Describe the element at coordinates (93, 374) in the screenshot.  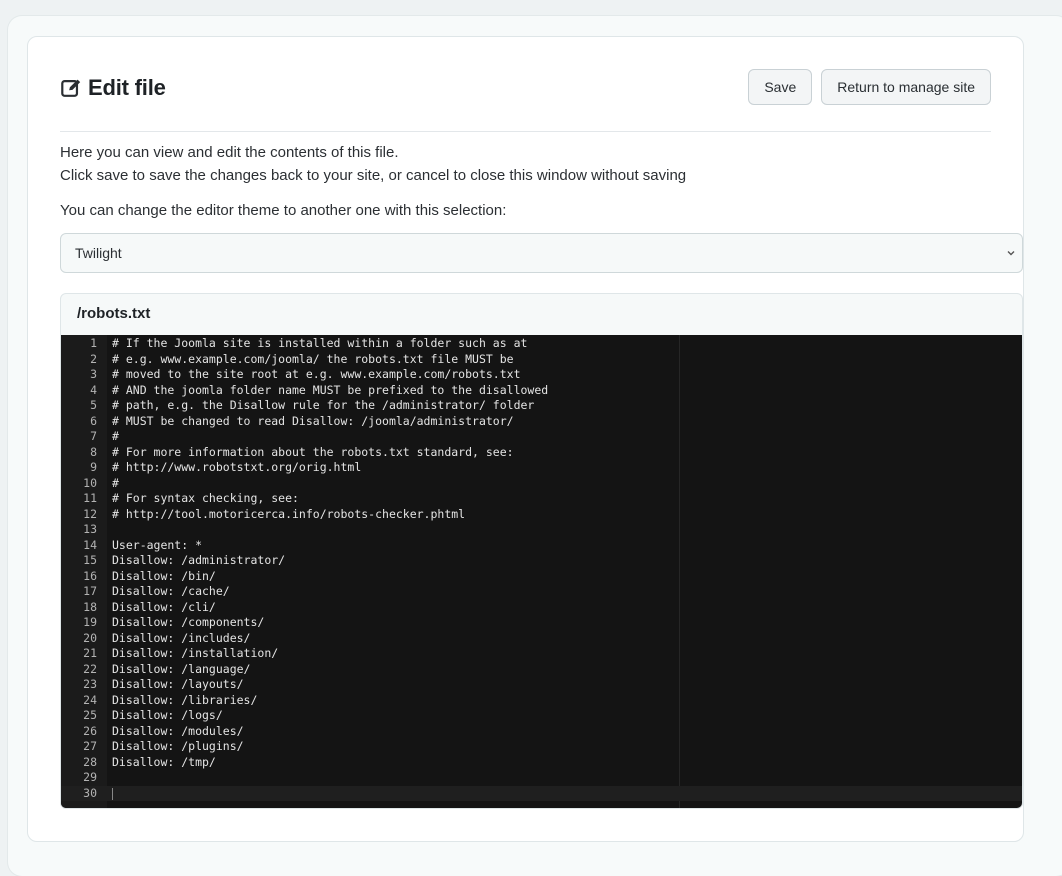
I see `line-number: 3` at that location.